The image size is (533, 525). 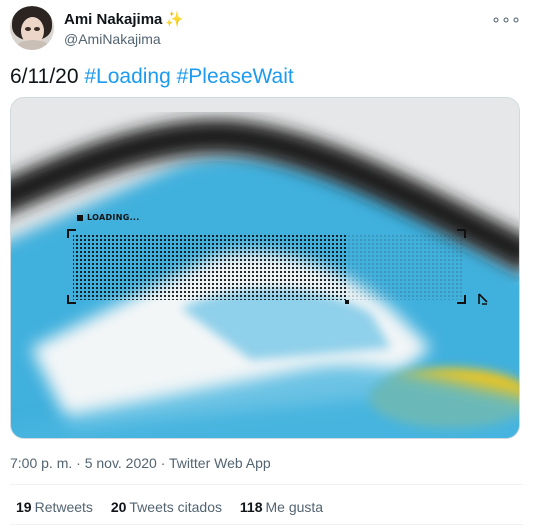 I want to click on tweet-text: 6/11/20 #Loading #PleaseWait, so click(x=152, y=77).